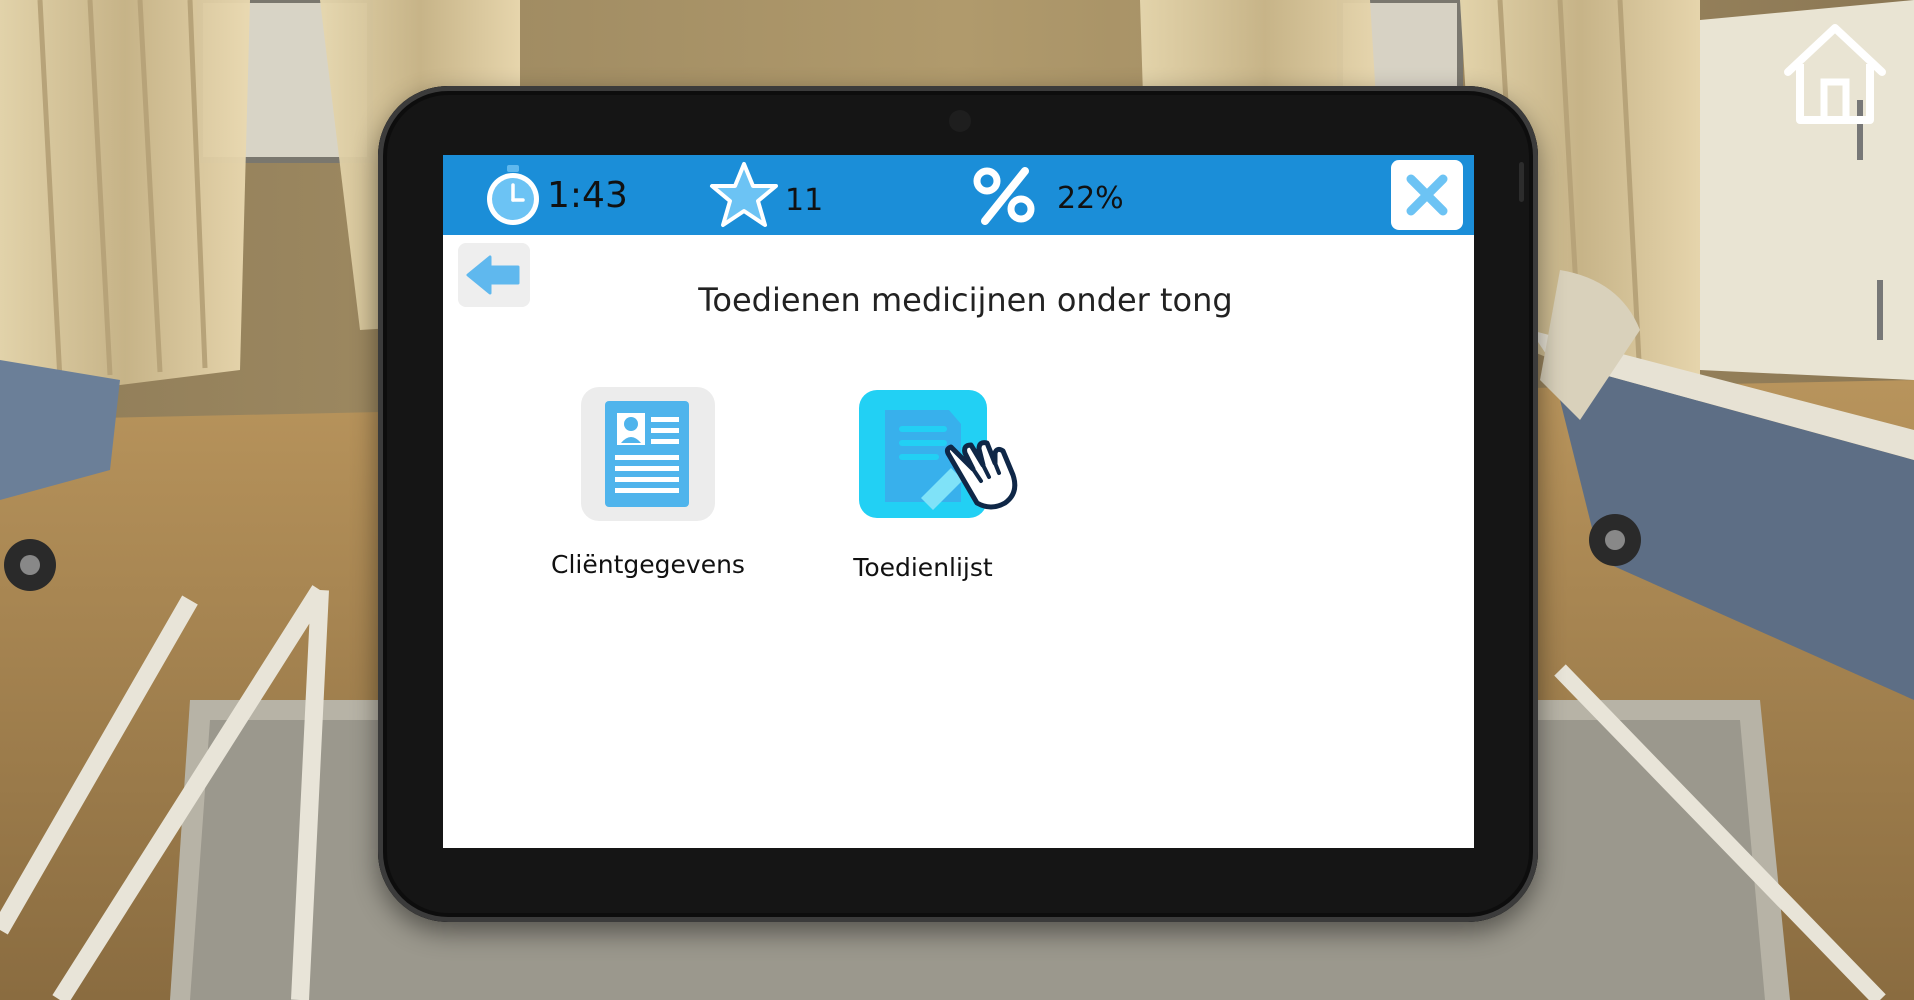  Describe the element at coordinates (960, 121) in the screenshot. I see `tablet-camera` at that location.